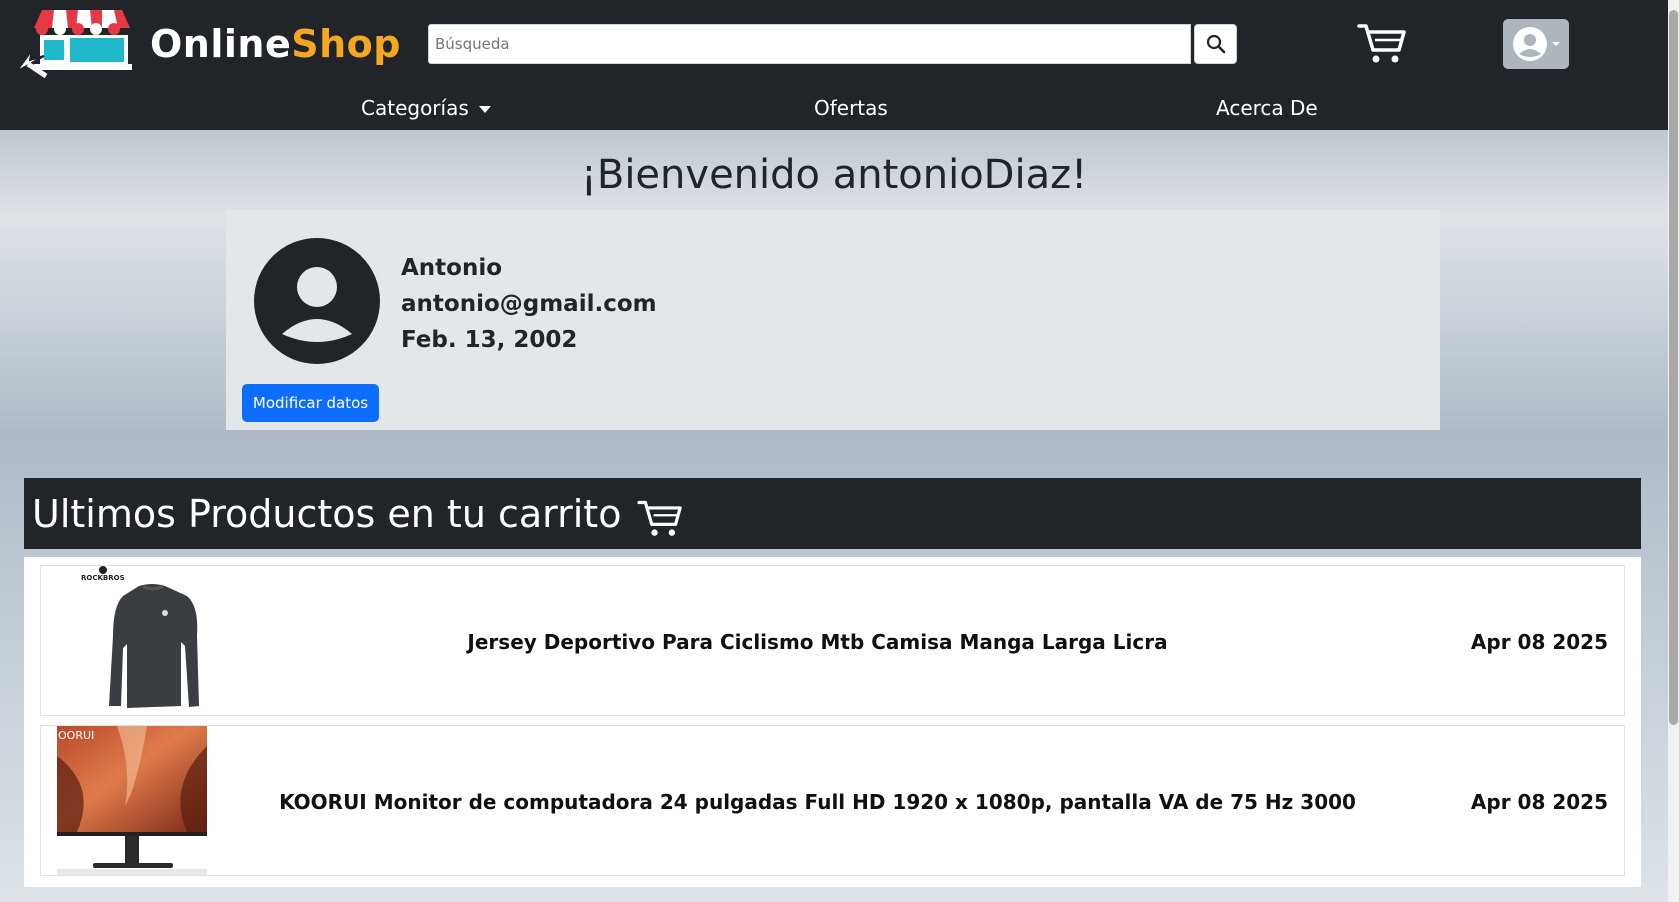  What do you see at coordinates (415, 108) in the screenshot?
I see `nav-categories-label: Categorías` at bounding box center [415, 108].